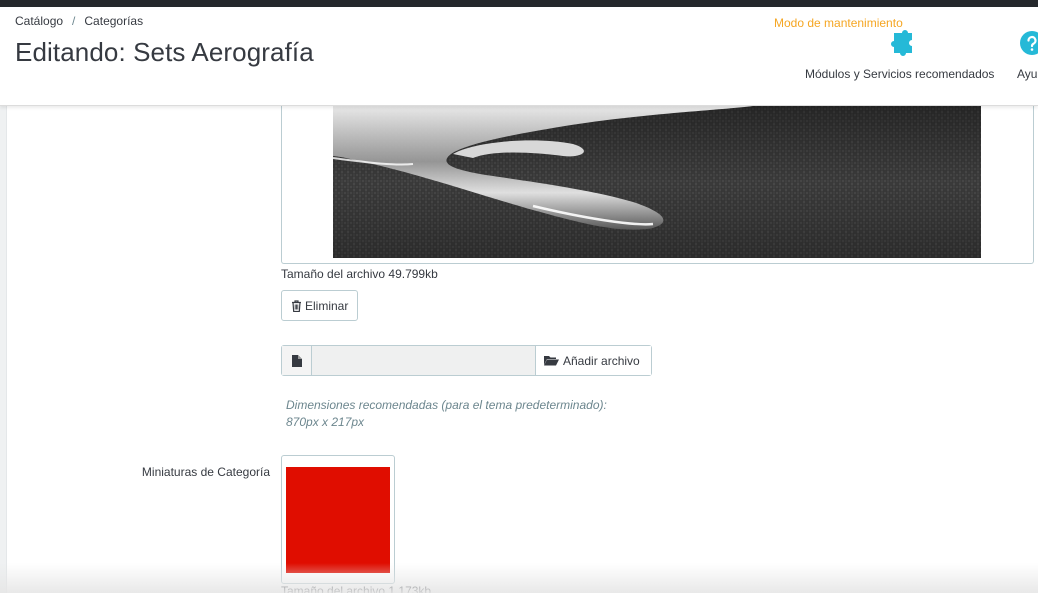  Describe the element at coordinates (113, 21) in the screenshot. I see `breadcrumb-categories: Categorías` at that location.